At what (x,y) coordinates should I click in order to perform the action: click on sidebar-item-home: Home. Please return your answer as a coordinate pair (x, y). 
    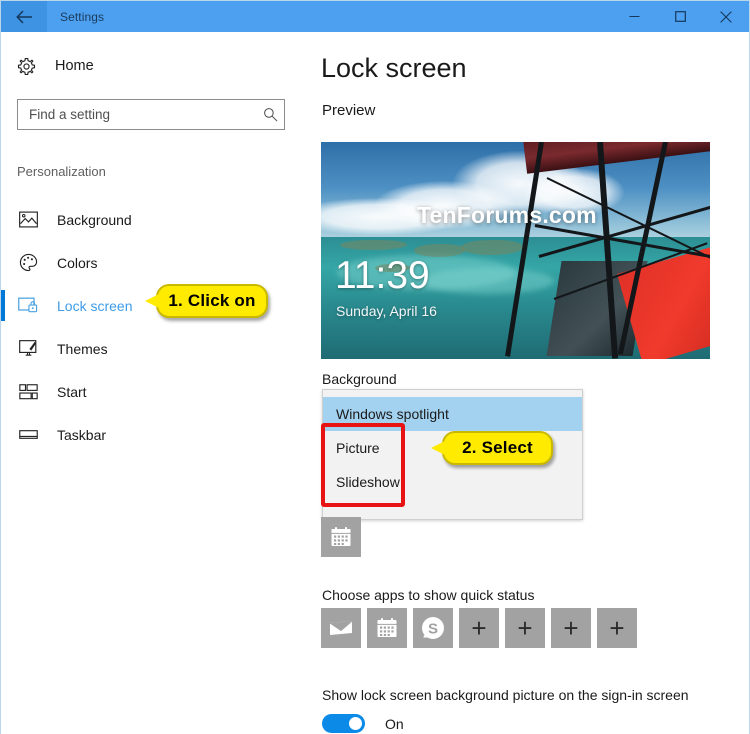
    Looking at the image, I should click on (54, 66).